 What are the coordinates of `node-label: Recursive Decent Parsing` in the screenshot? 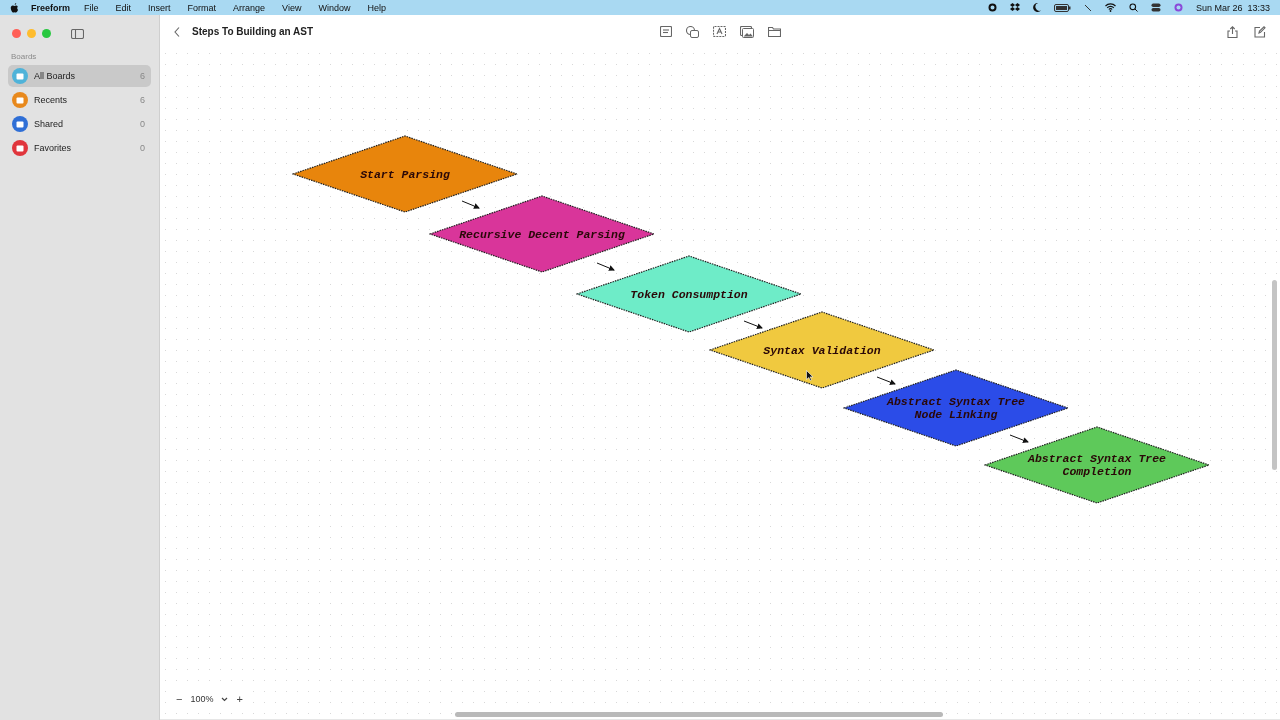 It's located at (542, 234).